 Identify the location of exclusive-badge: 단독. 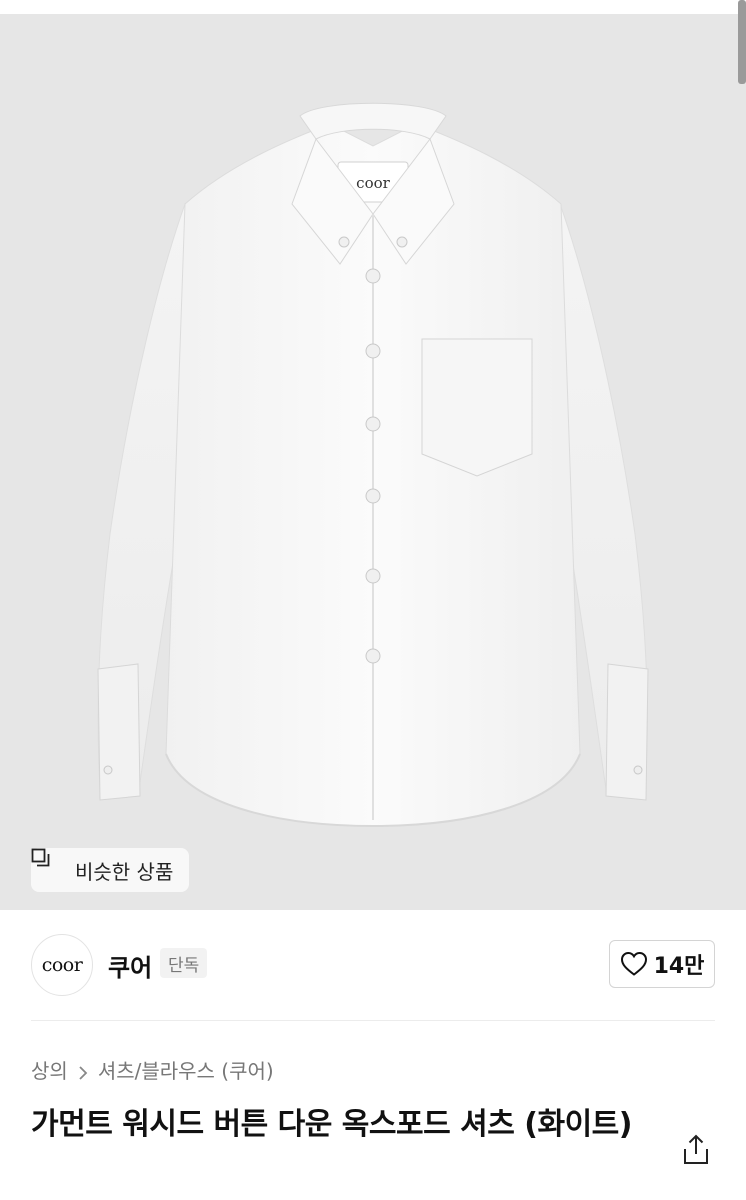
(184, 963).